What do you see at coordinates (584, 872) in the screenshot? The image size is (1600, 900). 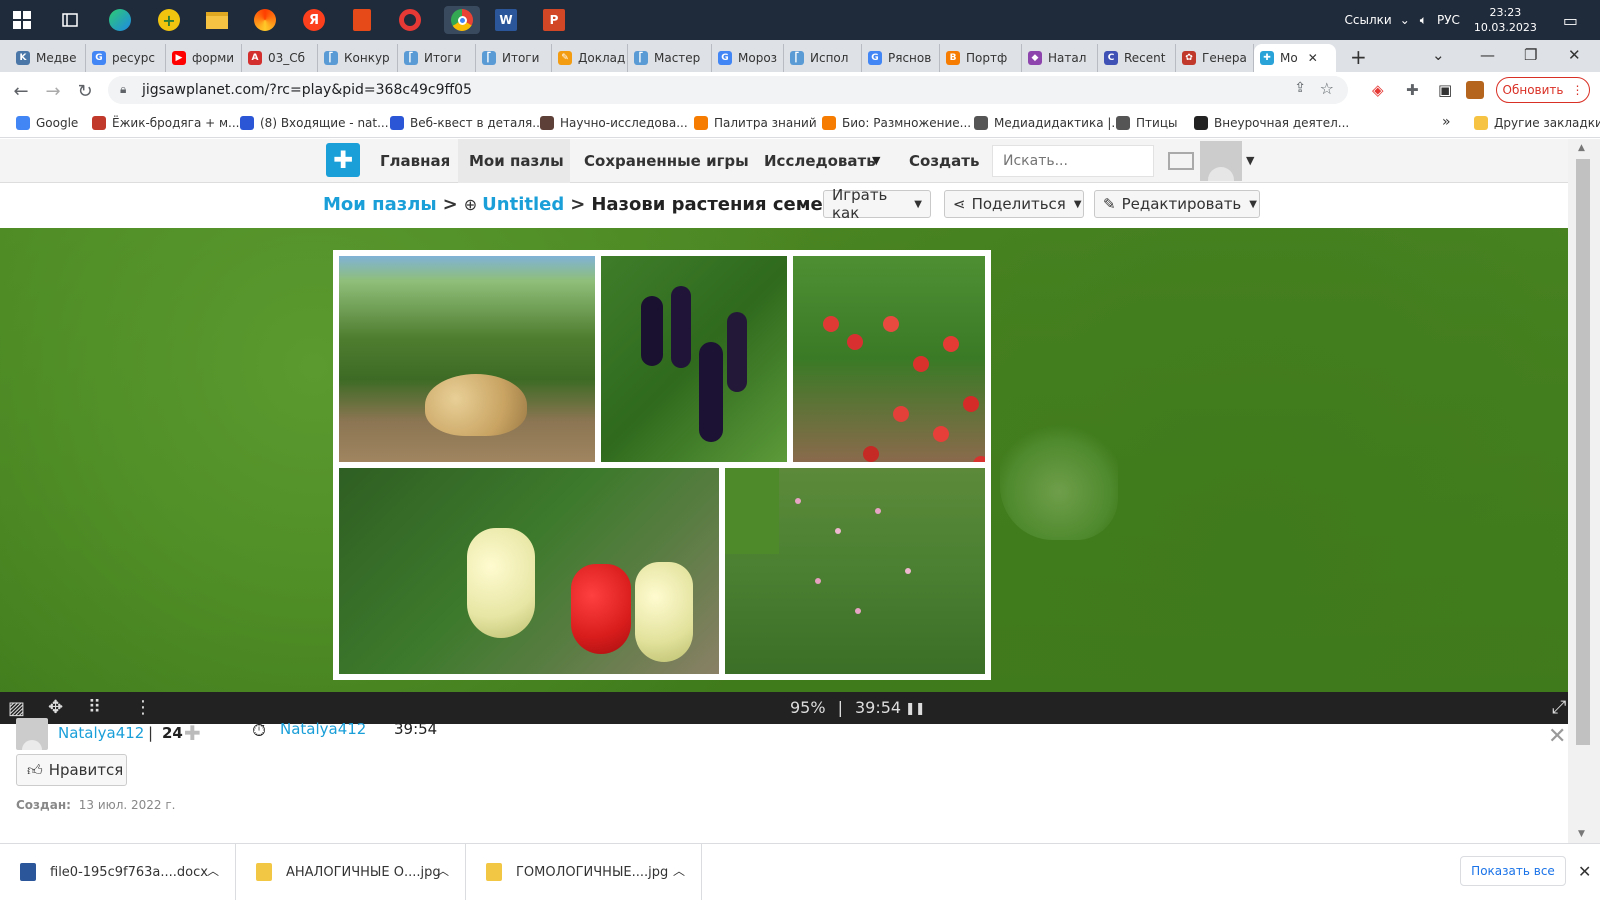 I see `download-item: ГОМОЛОГИЧНЫЕ....jpg ︿` at bounding box center [584, 872].